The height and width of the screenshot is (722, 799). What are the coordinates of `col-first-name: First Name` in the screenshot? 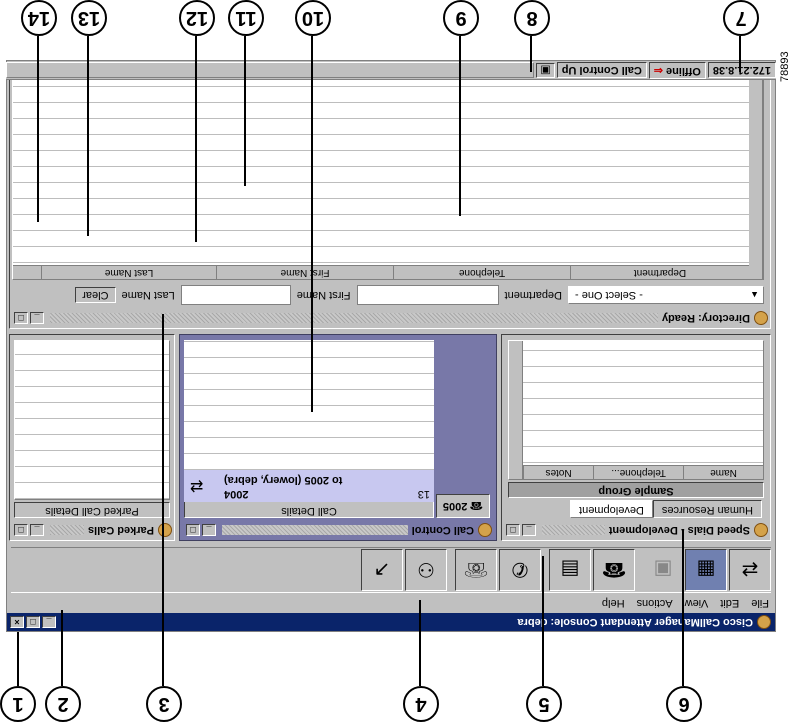 It's located at (304, 272).